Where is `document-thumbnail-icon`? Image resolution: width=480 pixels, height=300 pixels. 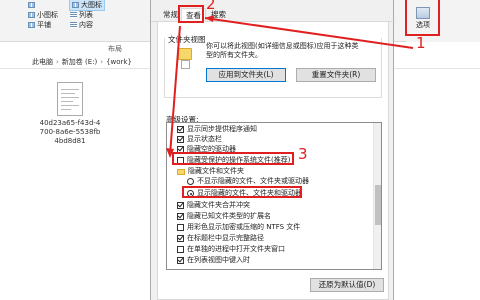
document-thumbnail-icon is located at coordinates (70, 99).